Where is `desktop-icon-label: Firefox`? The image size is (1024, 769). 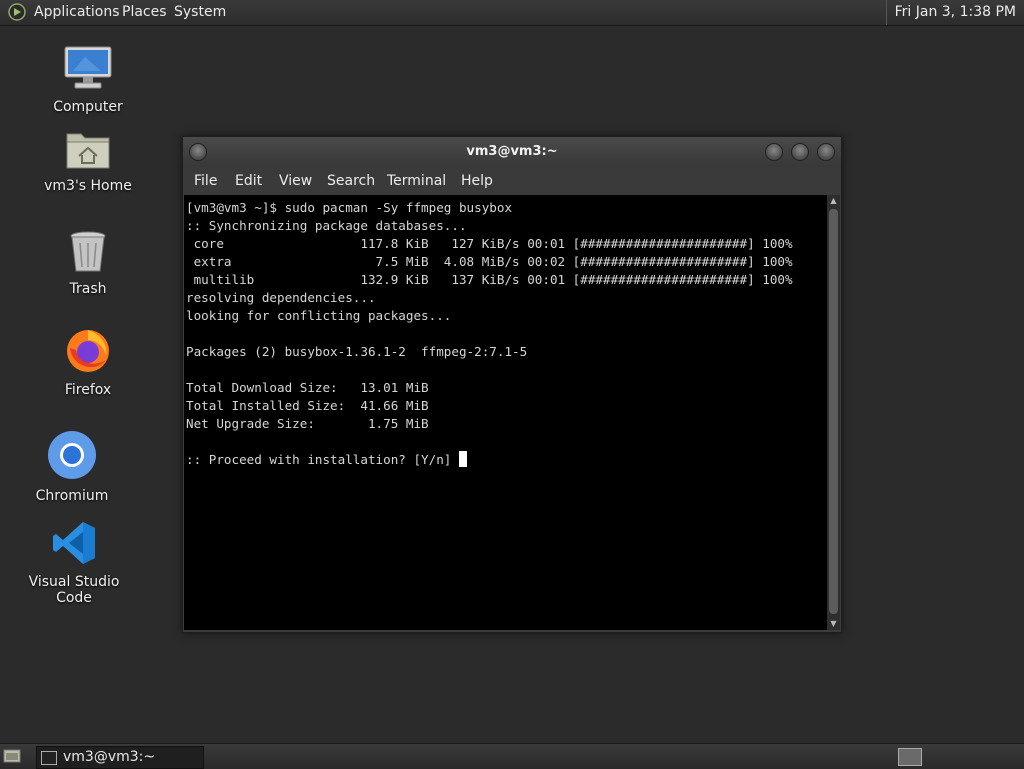 desktop-icon-label: Firefox is located at coordinates (88, 390).